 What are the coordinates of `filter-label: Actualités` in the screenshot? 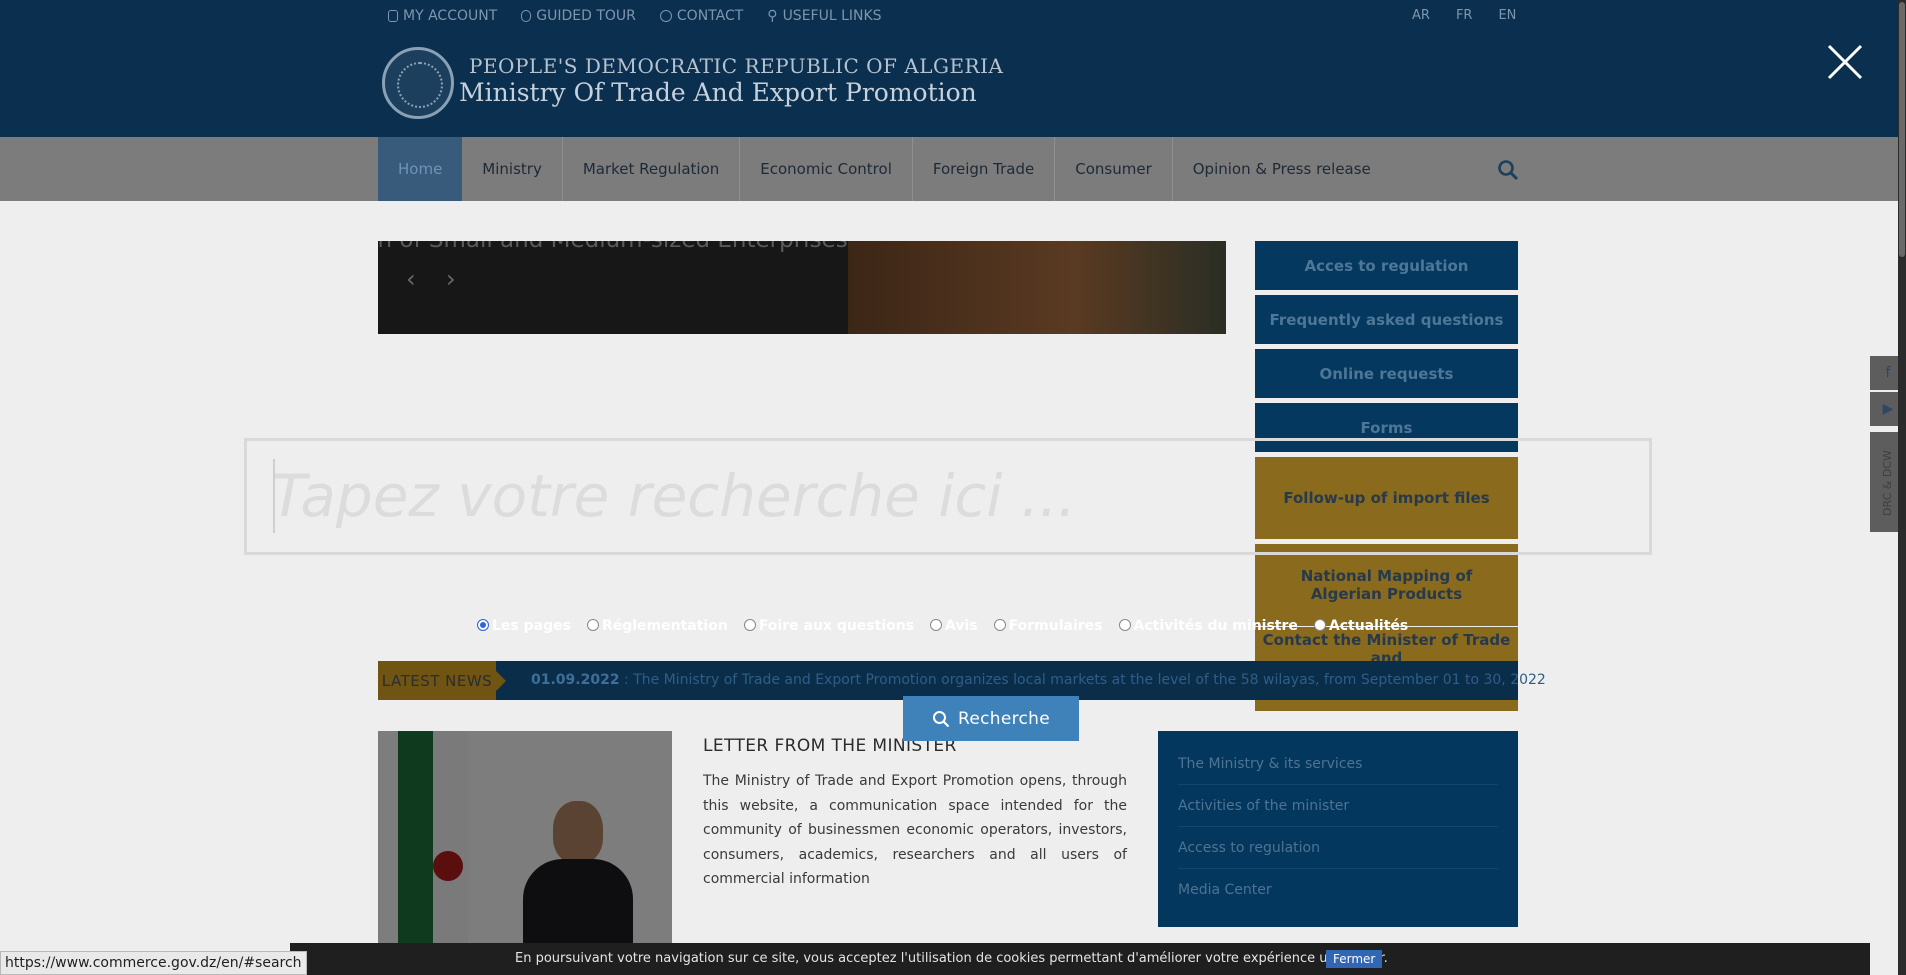 It's located at (1368, 626).